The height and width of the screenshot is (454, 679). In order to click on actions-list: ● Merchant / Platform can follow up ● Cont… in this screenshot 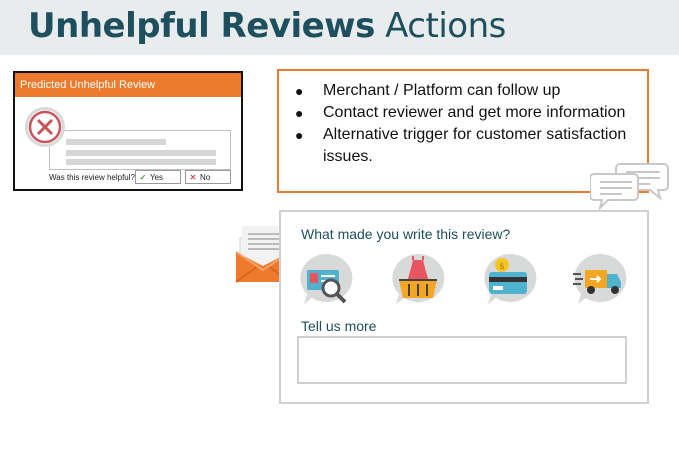, I will do `click(471, 124)`.